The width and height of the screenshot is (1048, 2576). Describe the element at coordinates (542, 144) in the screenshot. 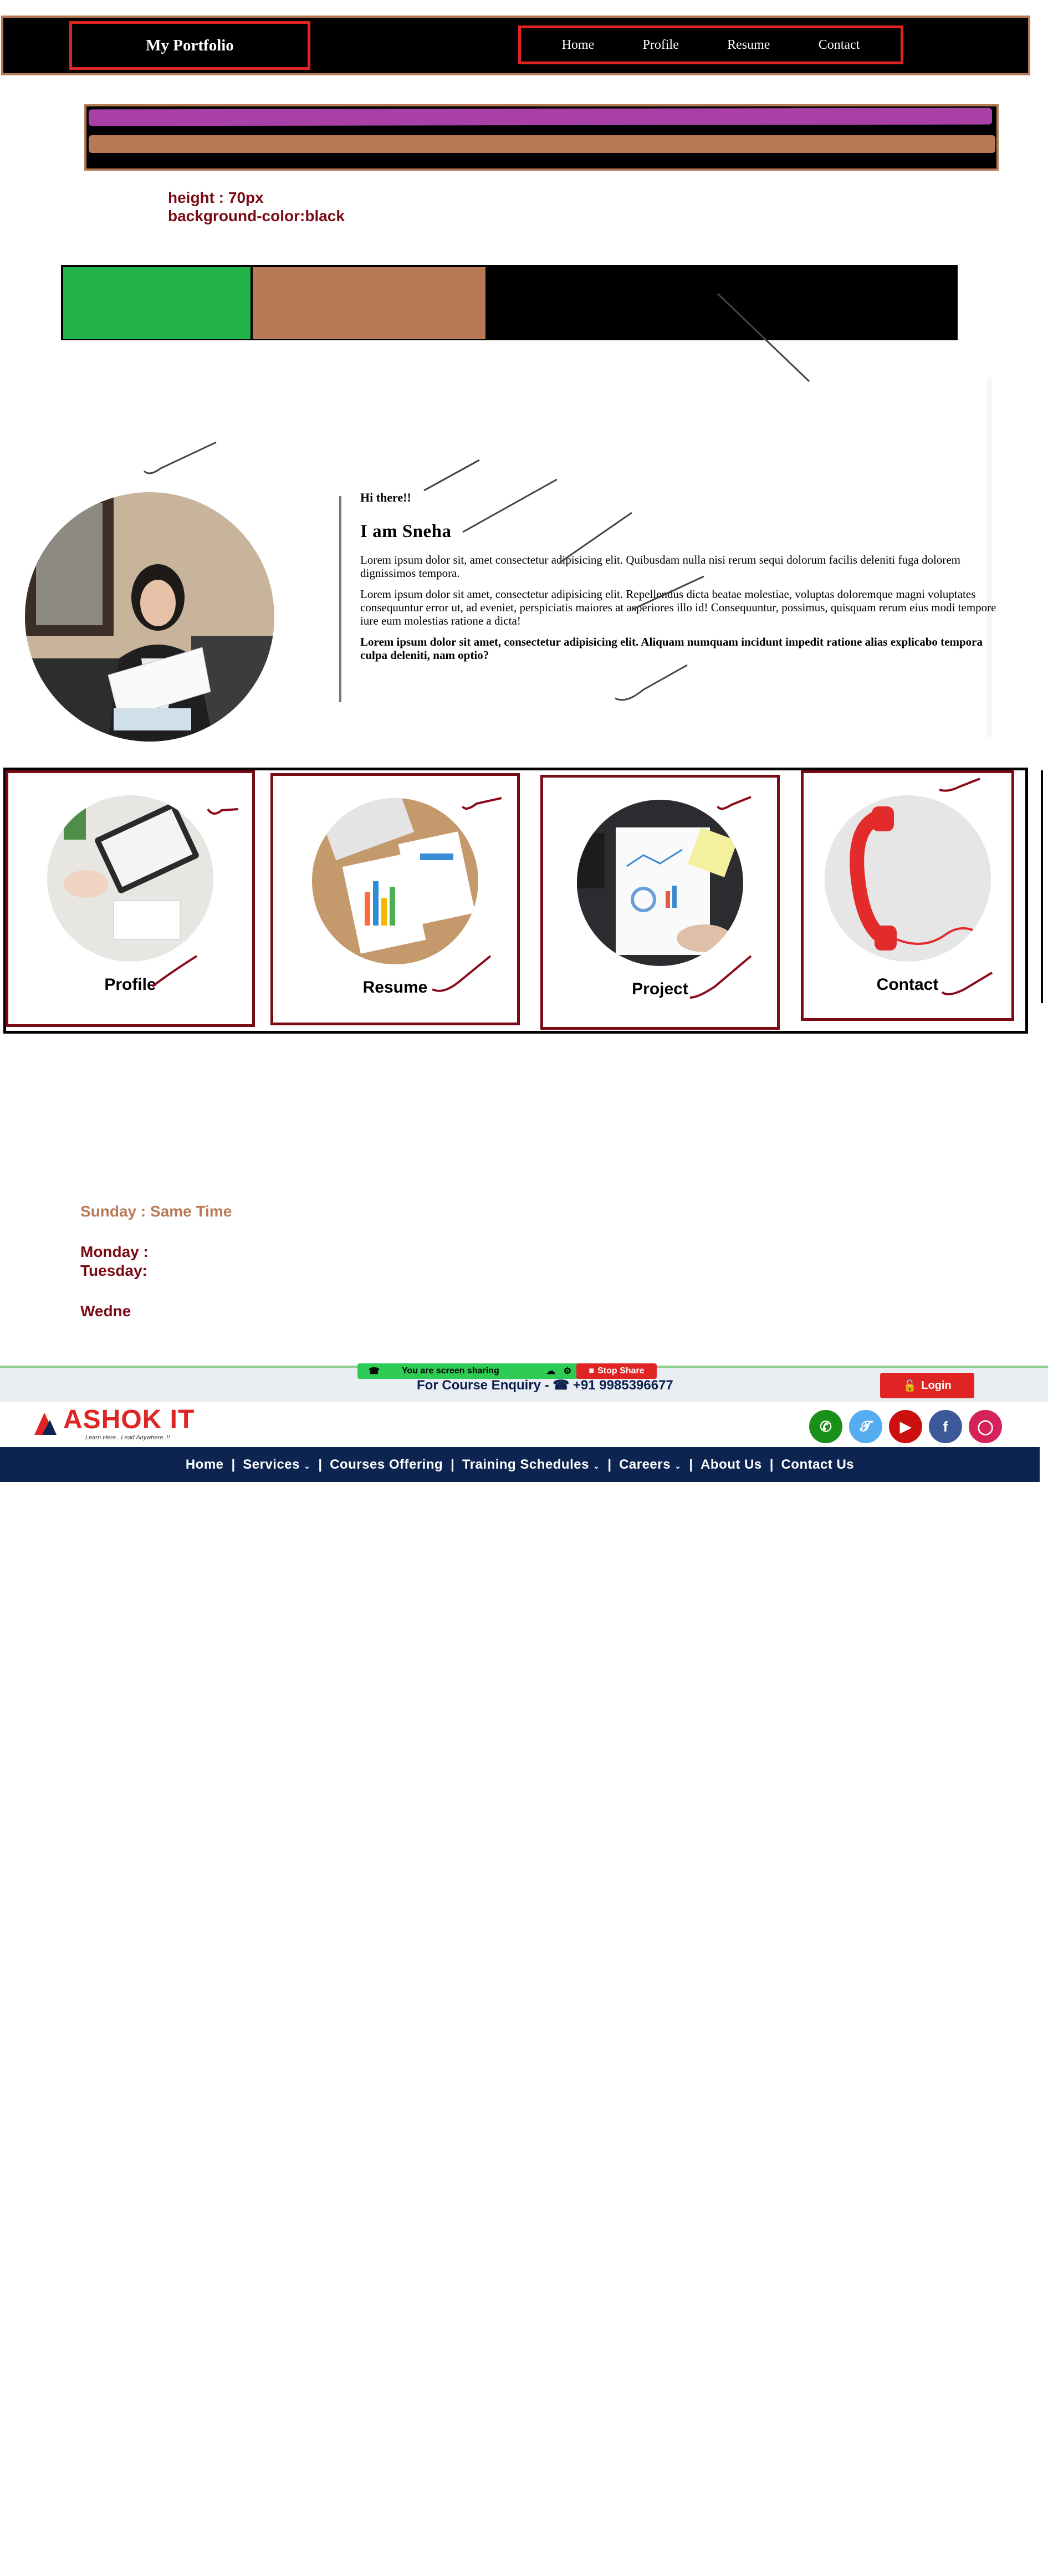

I see `copper-stripe` at that location.